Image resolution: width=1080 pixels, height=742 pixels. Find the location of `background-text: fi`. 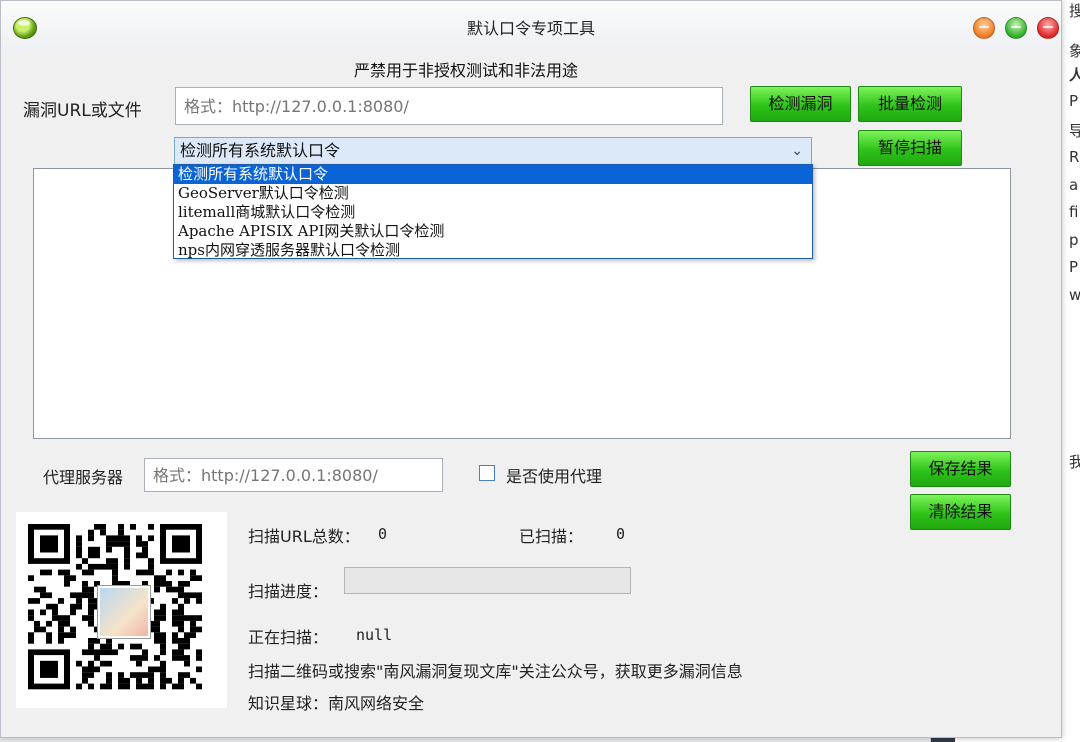

background-text: fi is located at coordinates (1074, 212).